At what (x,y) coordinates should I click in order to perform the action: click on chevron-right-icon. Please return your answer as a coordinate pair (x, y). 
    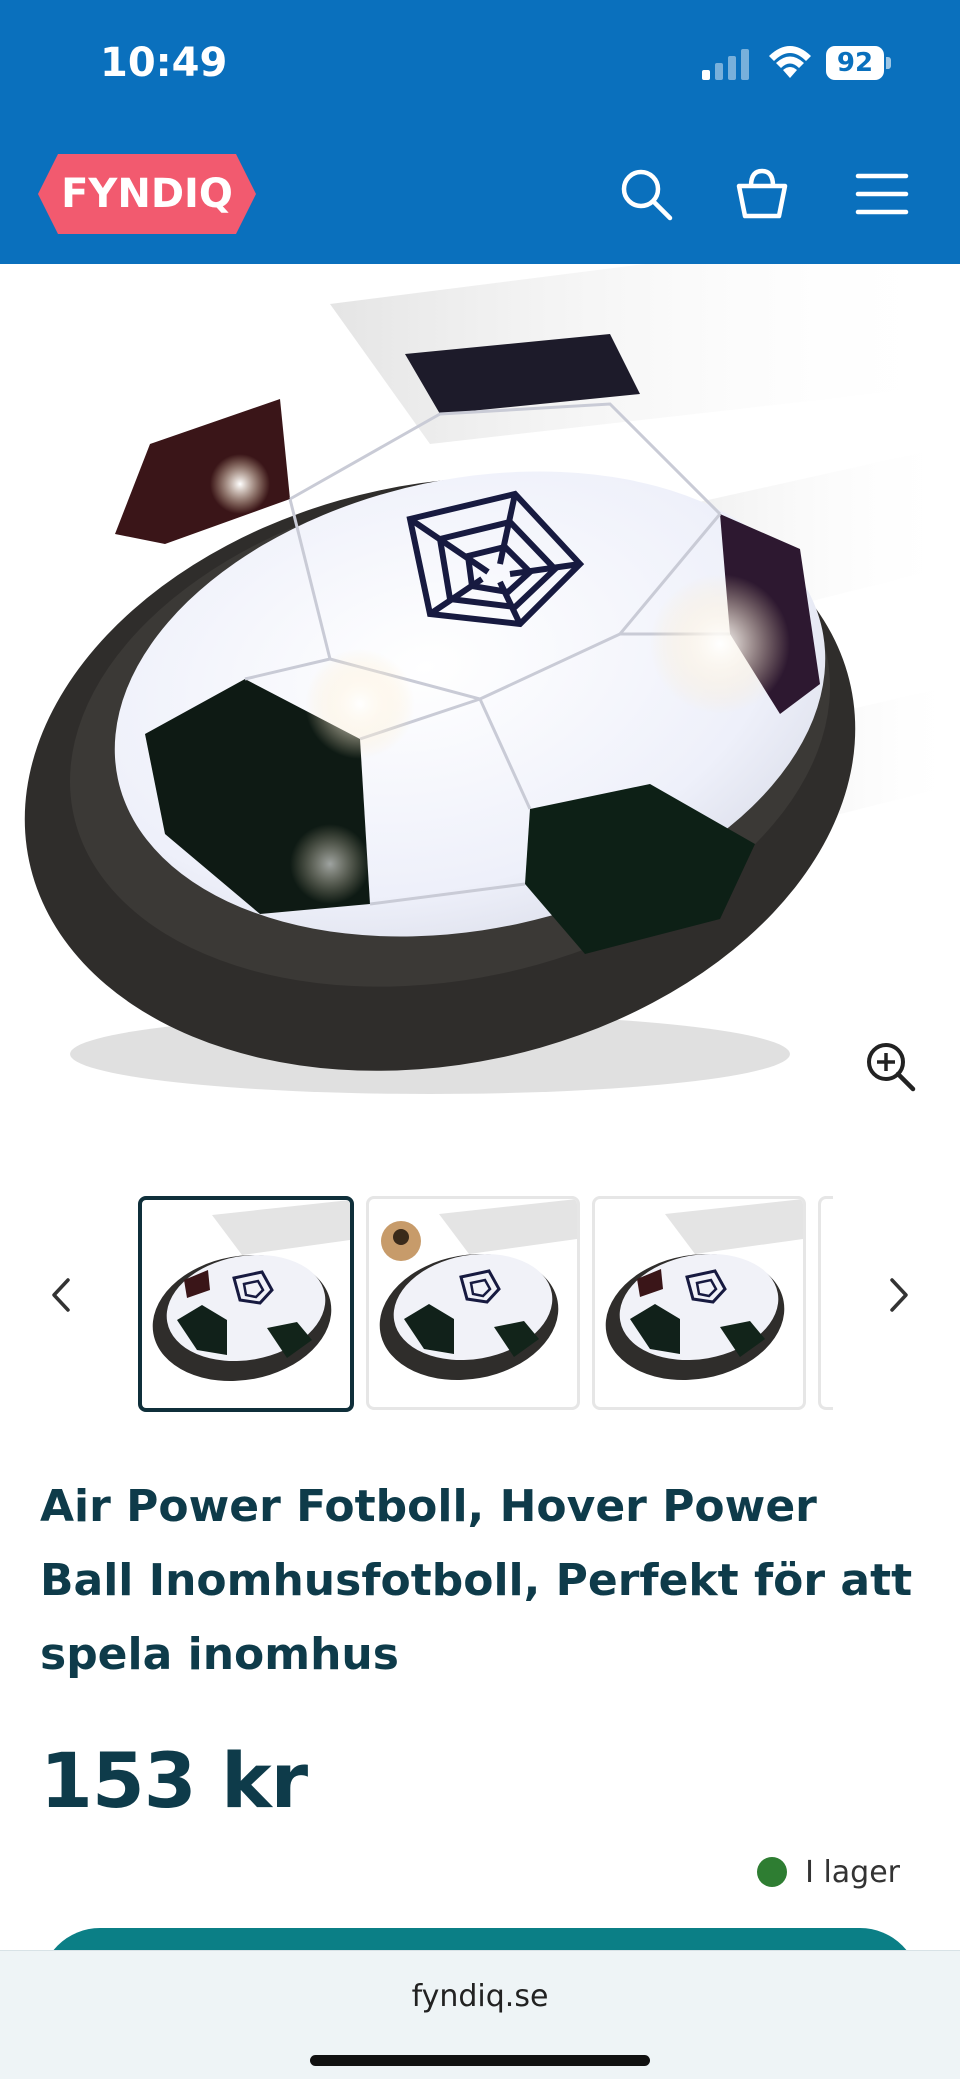
    Looking at the image, I should click on (900, 1295).